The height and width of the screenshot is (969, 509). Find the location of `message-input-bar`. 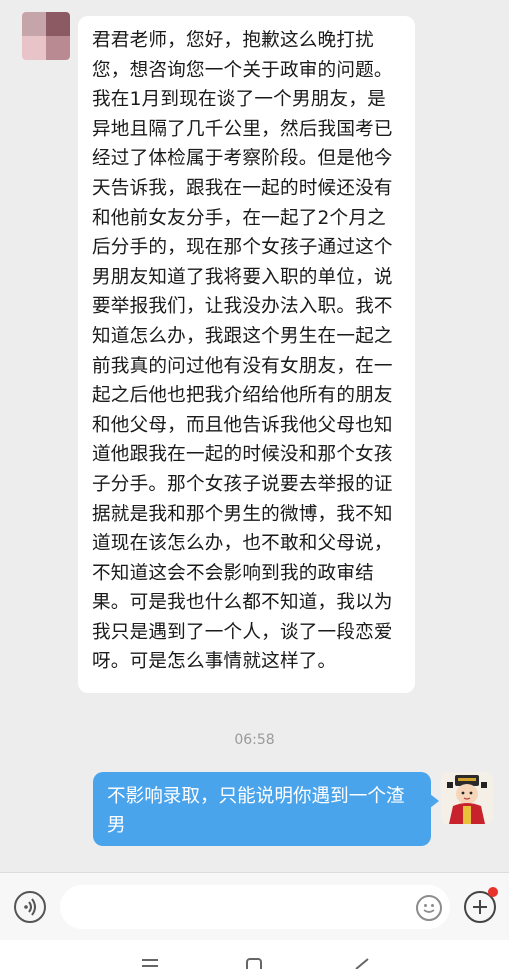

message-input-bar is located at coordinates (254, 906).